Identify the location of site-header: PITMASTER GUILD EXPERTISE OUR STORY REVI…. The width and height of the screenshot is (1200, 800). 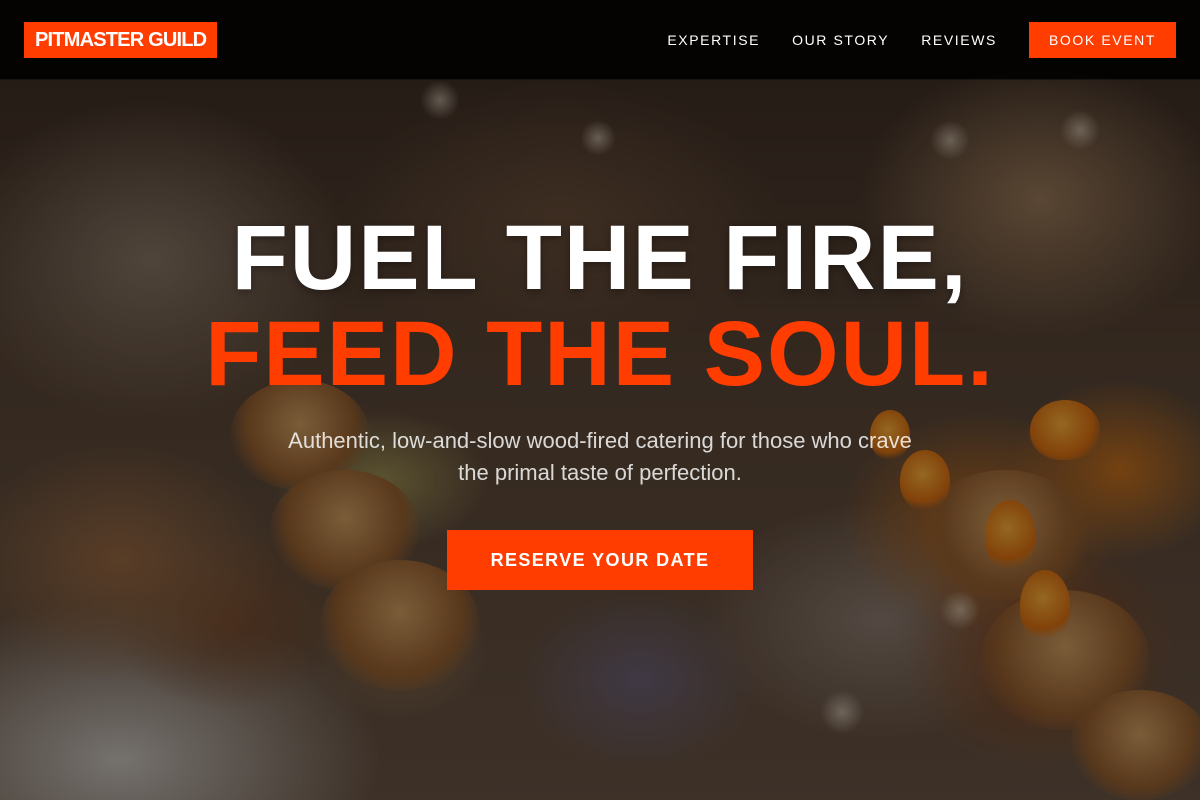
(600, 40).